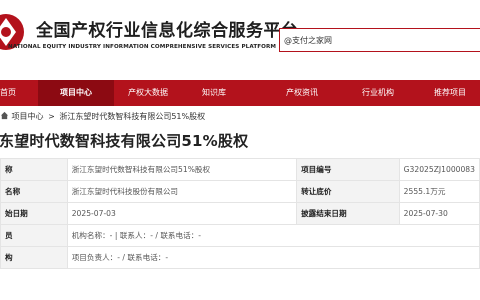 Image resolution: width=480 pixels, height=300 pixels. I want to click on nav-item-recommended: 推荐项目, so click(450, 93).